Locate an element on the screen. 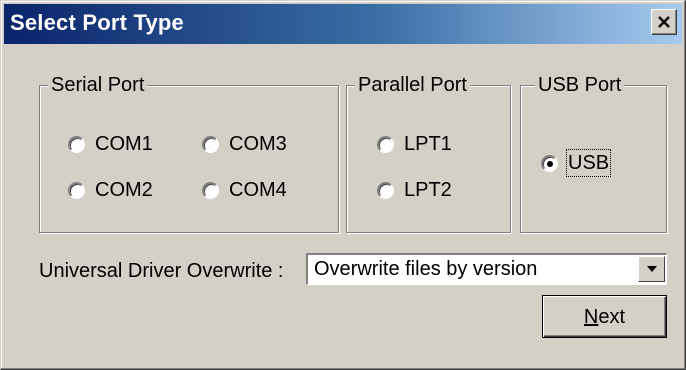  parallel-port-legend: Parallel Port is located at coordinates (412, 85).